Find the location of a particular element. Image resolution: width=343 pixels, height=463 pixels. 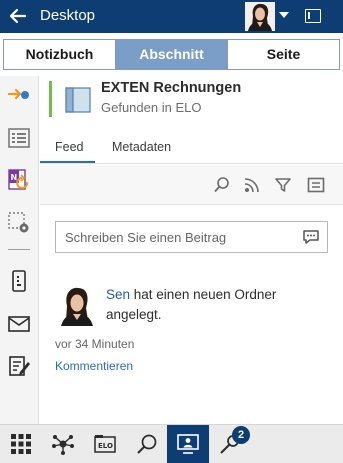

post-composer: Schreiben Sie einen Beitrag is located at coordinates (191, 237).